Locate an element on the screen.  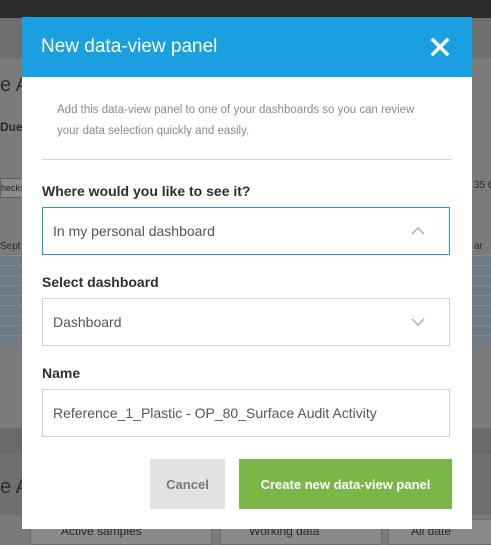
location-select-value: In my personal dashboard is located at coordinates (134, 231).